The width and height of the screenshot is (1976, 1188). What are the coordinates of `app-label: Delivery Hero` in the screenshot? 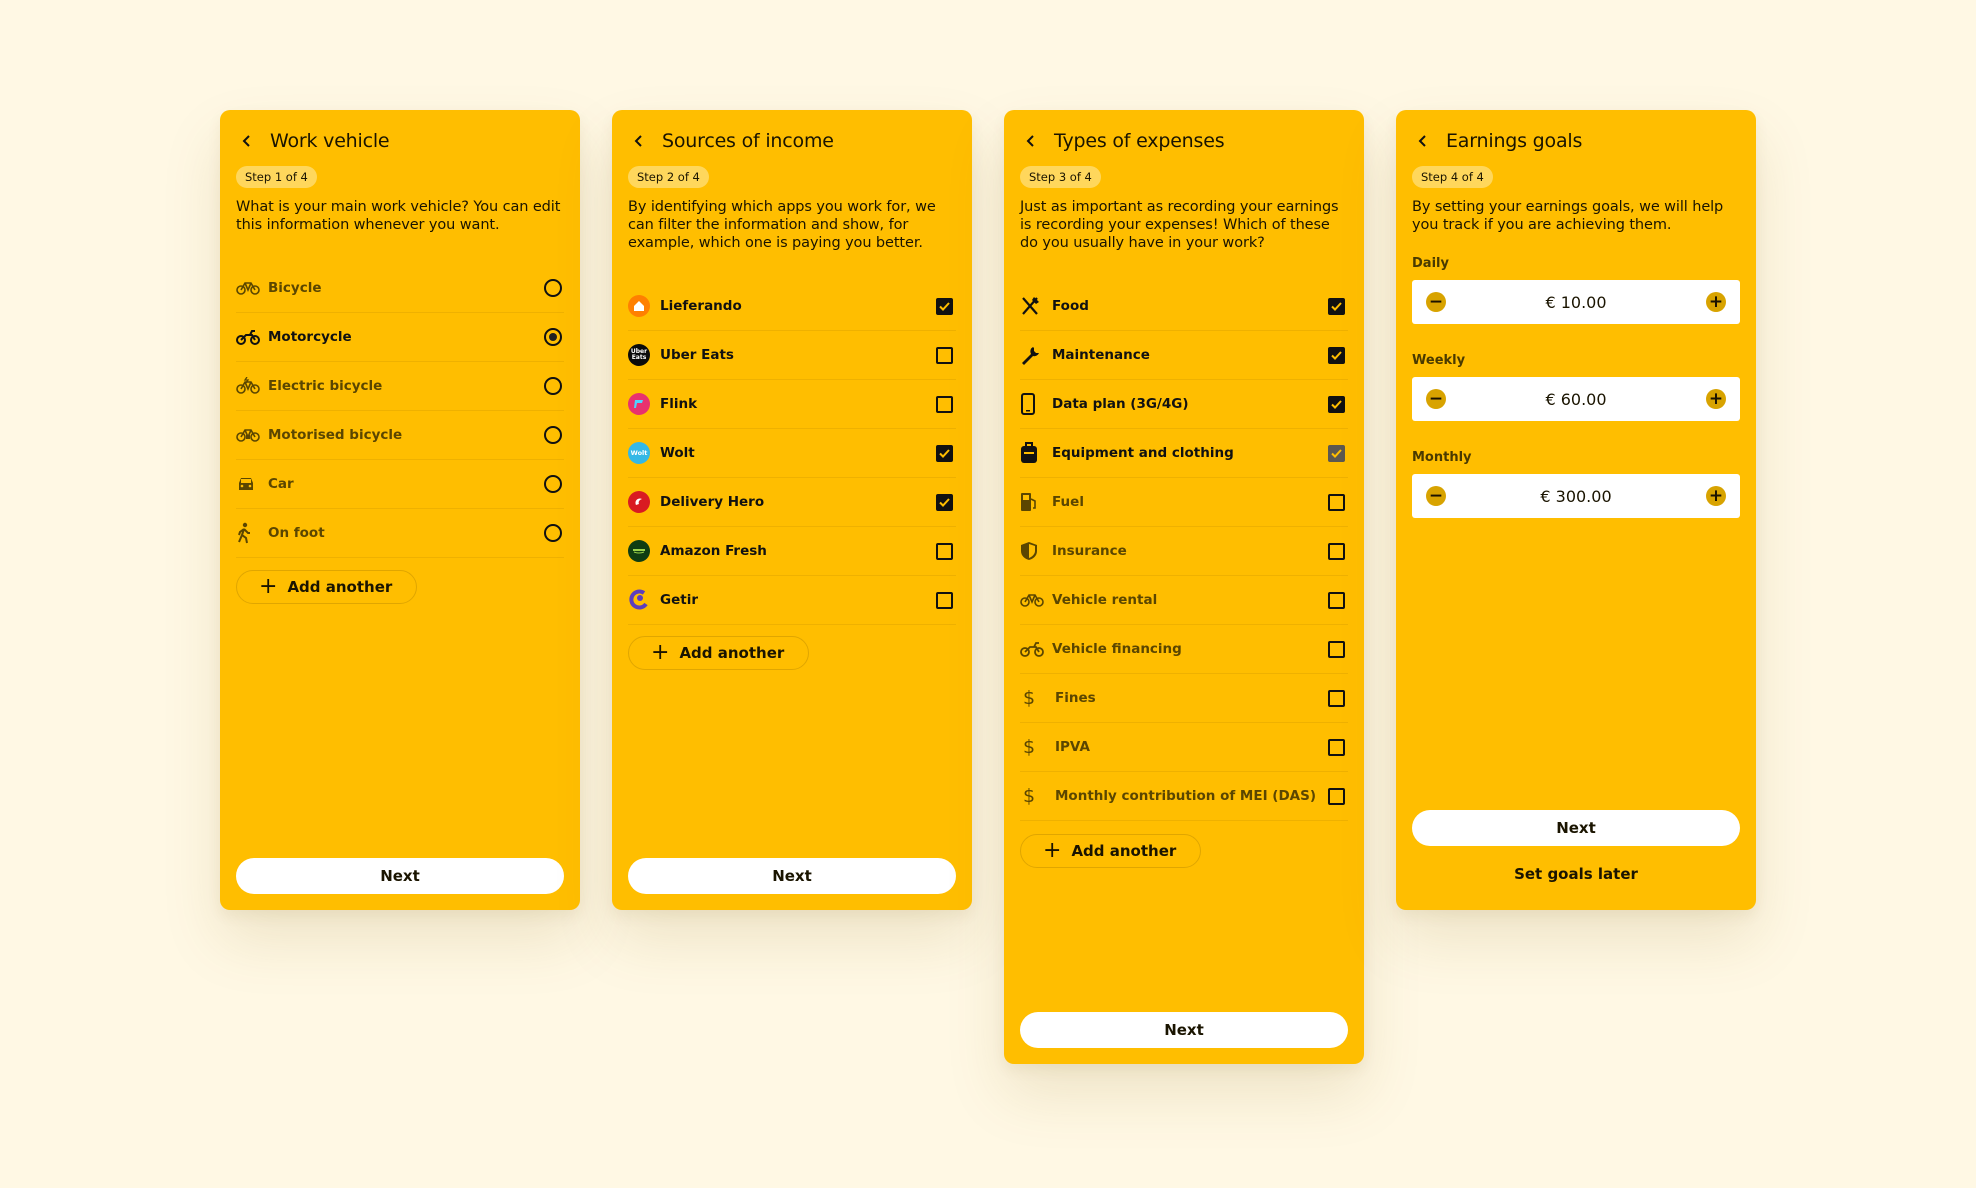 It's located at (712, 502).